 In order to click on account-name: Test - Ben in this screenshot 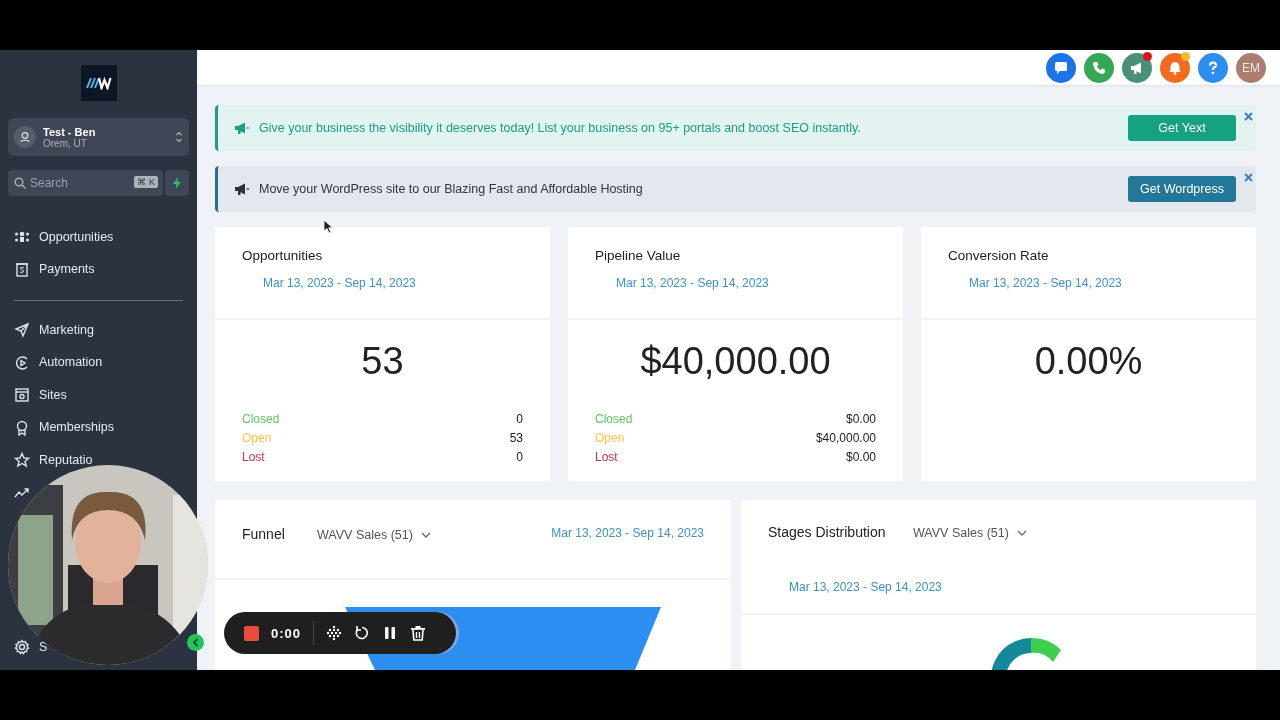, I will do `click(70, 131)`.